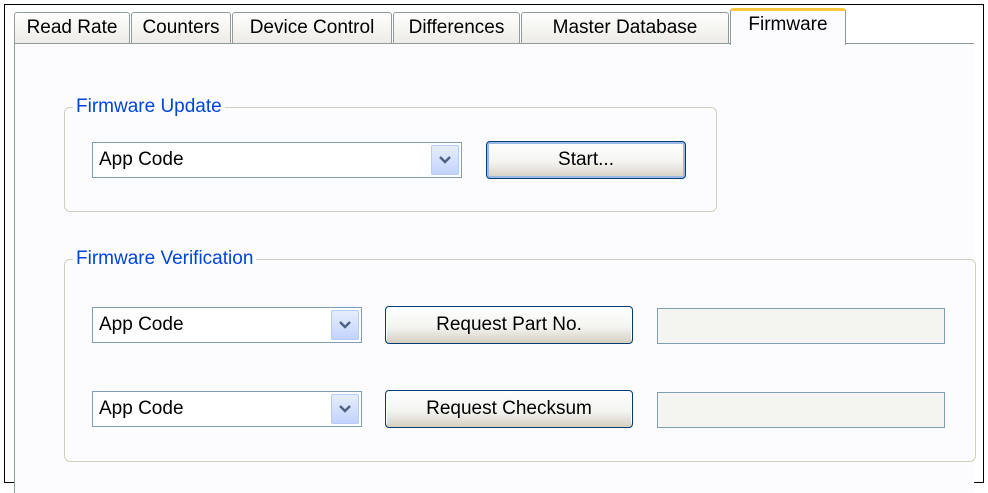  I want to click on tab-differences: Differences, so click(456, 28).